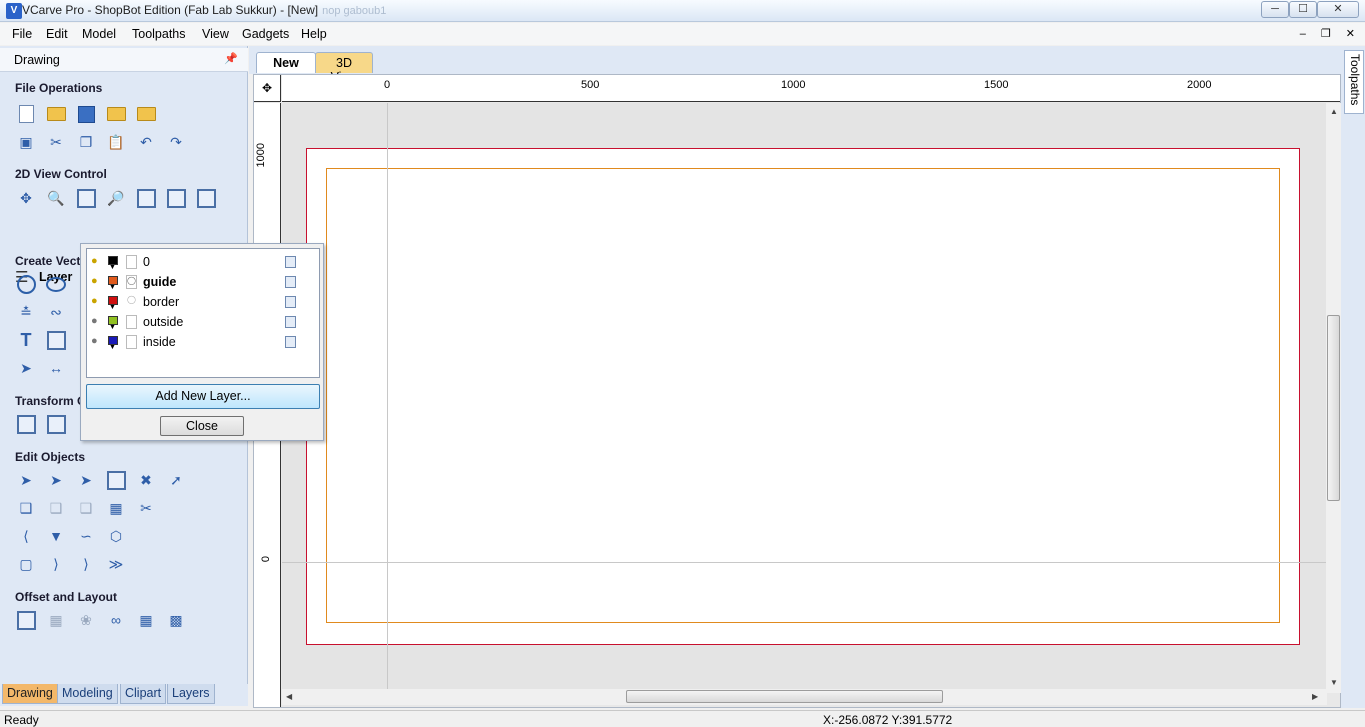  I want to click on layer-row-guide: ● ▼ ◯ guide, so click(203, 282).